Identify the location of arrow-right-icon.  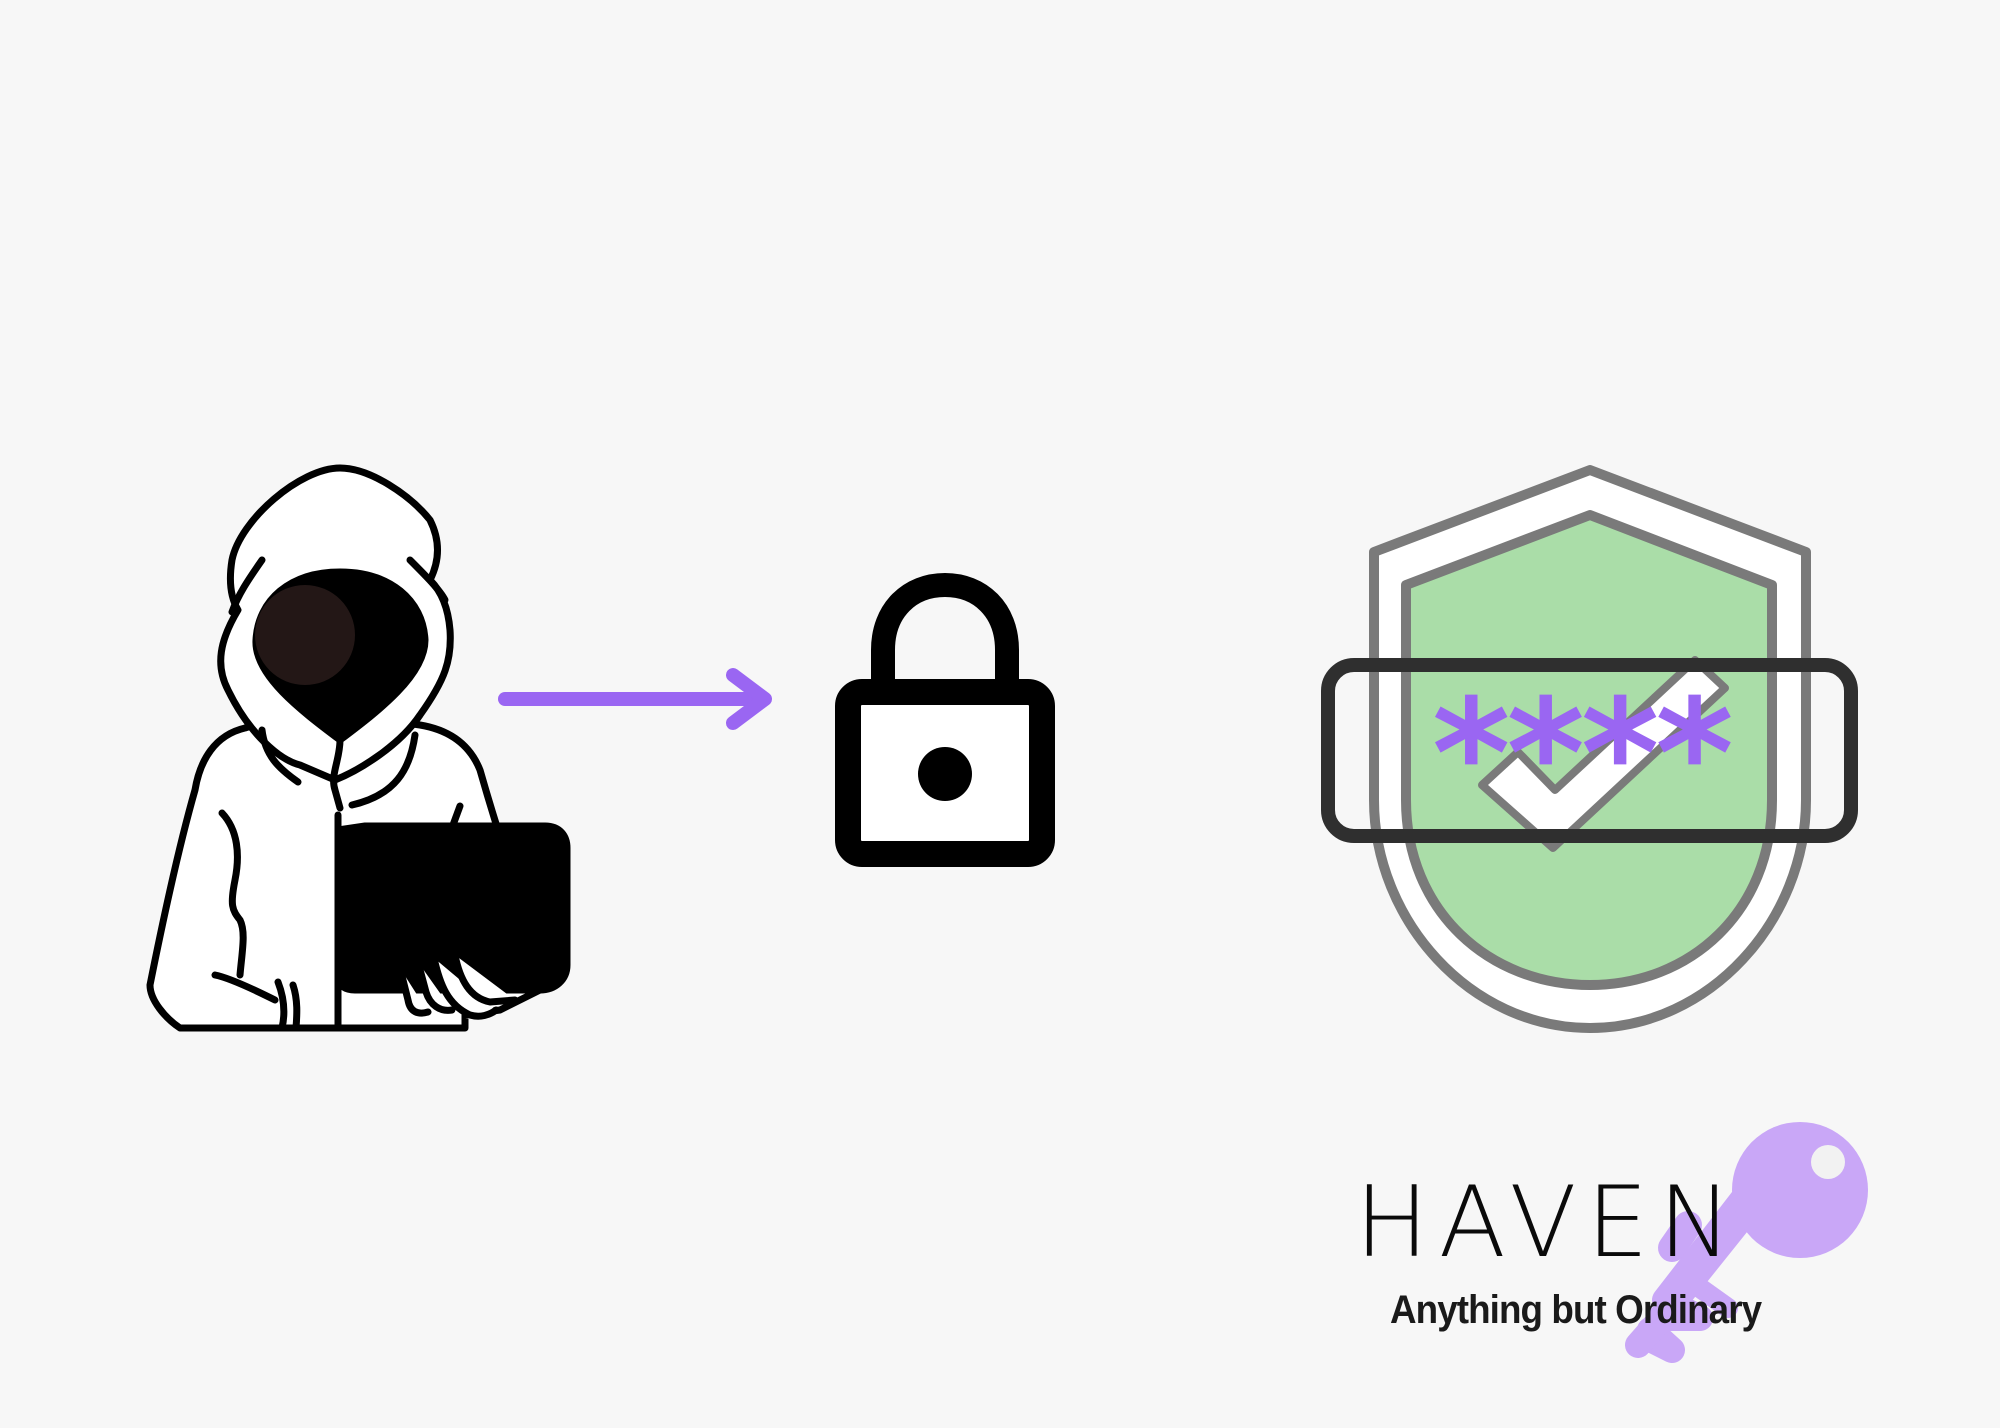
(635, 699).